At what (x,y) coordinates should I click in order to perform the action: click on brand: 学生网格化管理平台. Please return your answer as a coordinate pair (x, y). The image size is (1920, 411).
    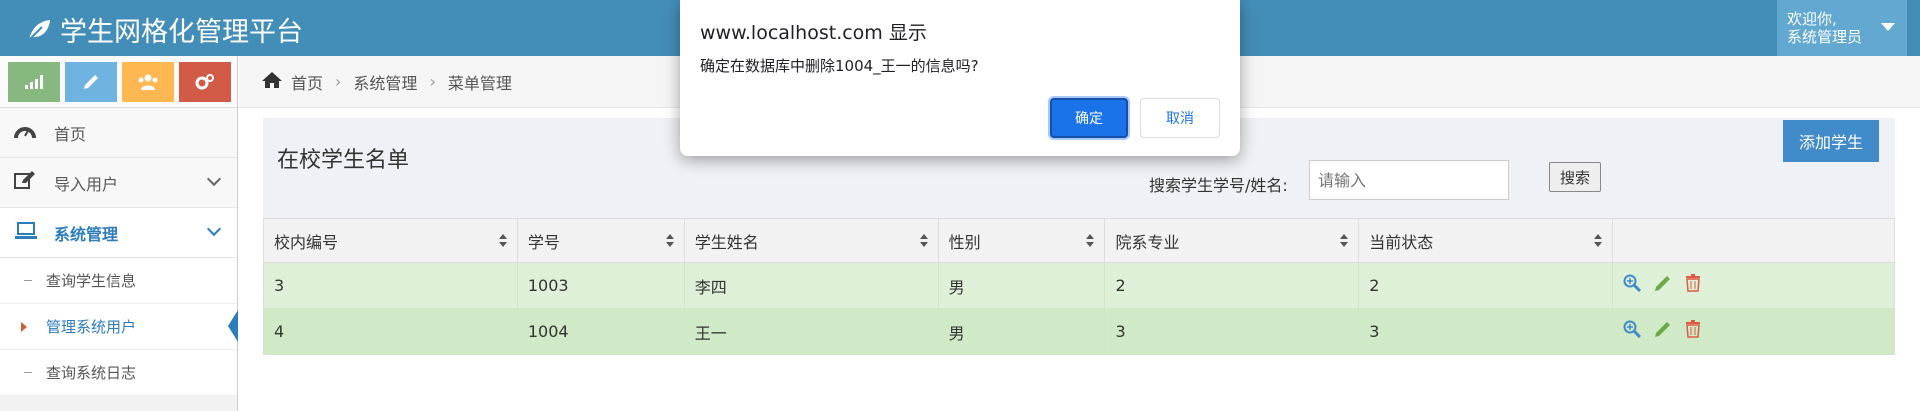
    Looking at the image, I should click on (164, 29).